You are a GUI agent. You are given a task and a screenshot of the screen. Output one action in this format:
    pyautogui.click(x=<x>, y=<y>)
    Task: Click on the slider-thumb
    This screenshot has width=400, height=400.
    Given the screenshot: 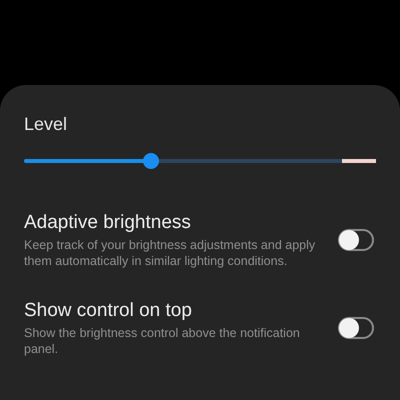 What is the action you would take?
    pyautogui.click(x=150, y=161)
    